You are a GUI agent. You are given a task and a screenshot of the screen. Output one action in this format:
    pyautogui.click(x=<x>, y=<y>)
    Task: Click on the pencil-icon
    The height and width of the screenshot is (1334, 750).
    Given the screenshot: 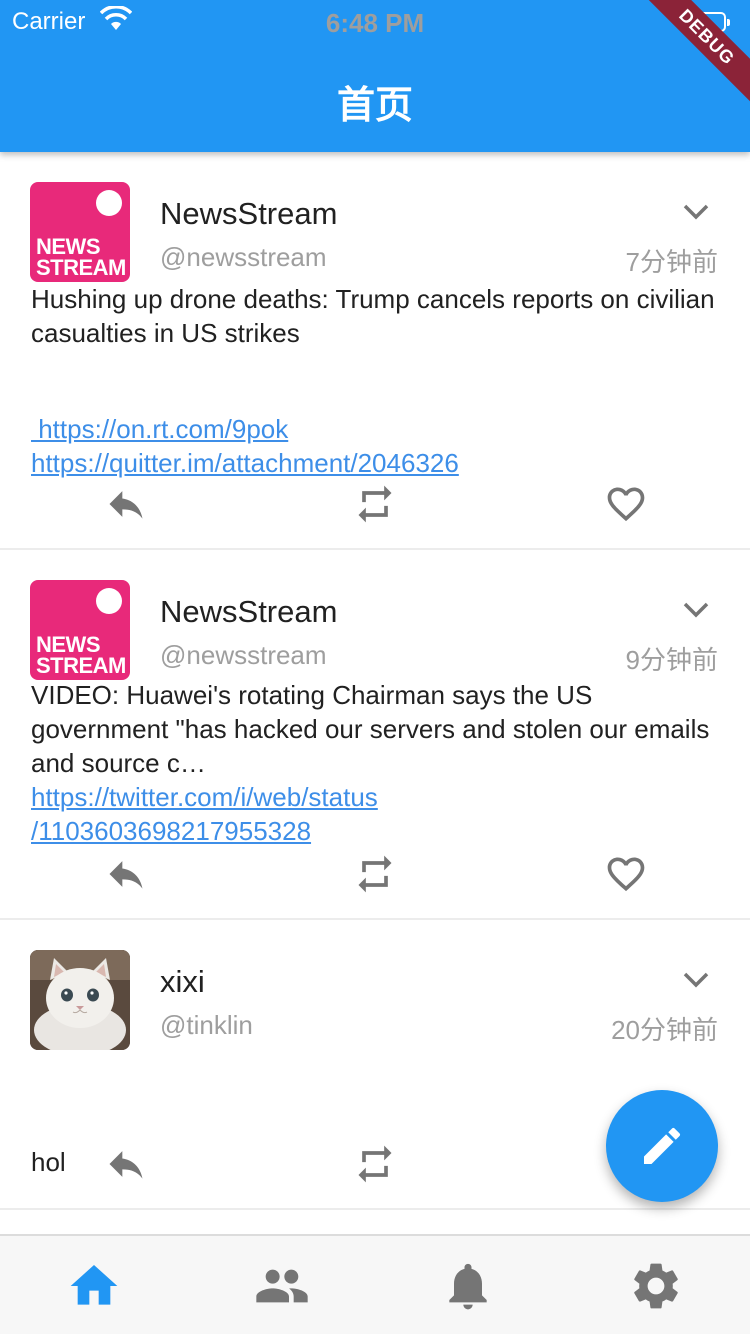 What is the action you would take?
    pyautogui.click(x=662, y=1145)
    